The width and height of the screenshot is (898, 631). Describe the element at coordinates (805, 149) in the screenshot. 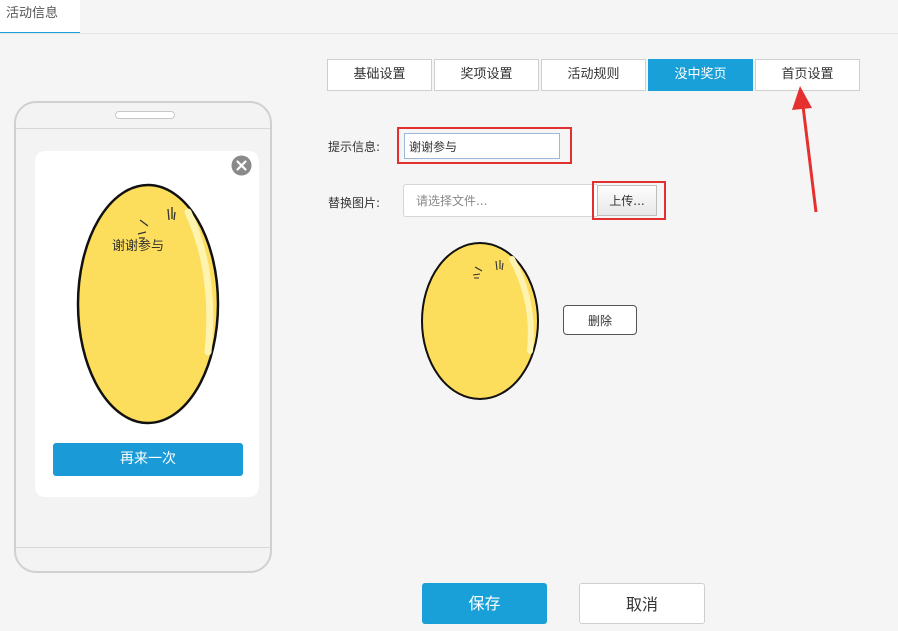

I see `annotation-arrow-icon` at that location.